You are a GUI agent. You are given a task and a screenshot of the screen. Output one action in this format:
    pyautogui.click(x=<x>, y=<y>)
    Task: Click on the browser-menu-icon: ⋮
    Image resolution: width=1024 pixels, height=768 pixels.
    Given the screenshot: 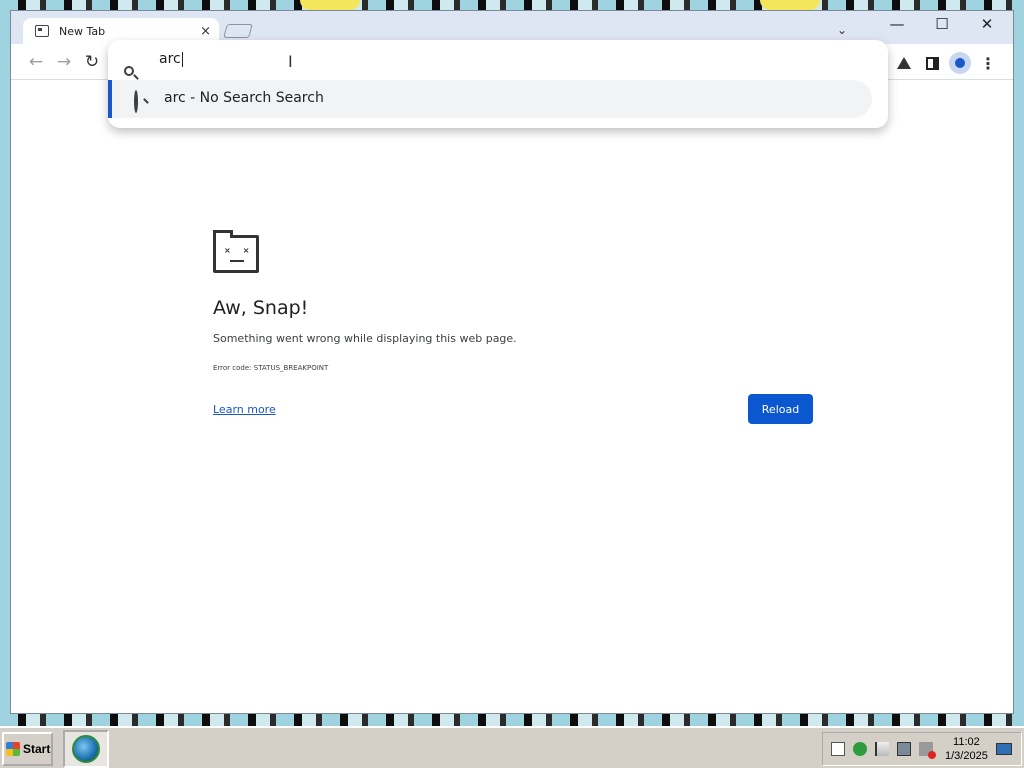 What is the action you would take?
    pyautogui.click(x=988, y=63)
    